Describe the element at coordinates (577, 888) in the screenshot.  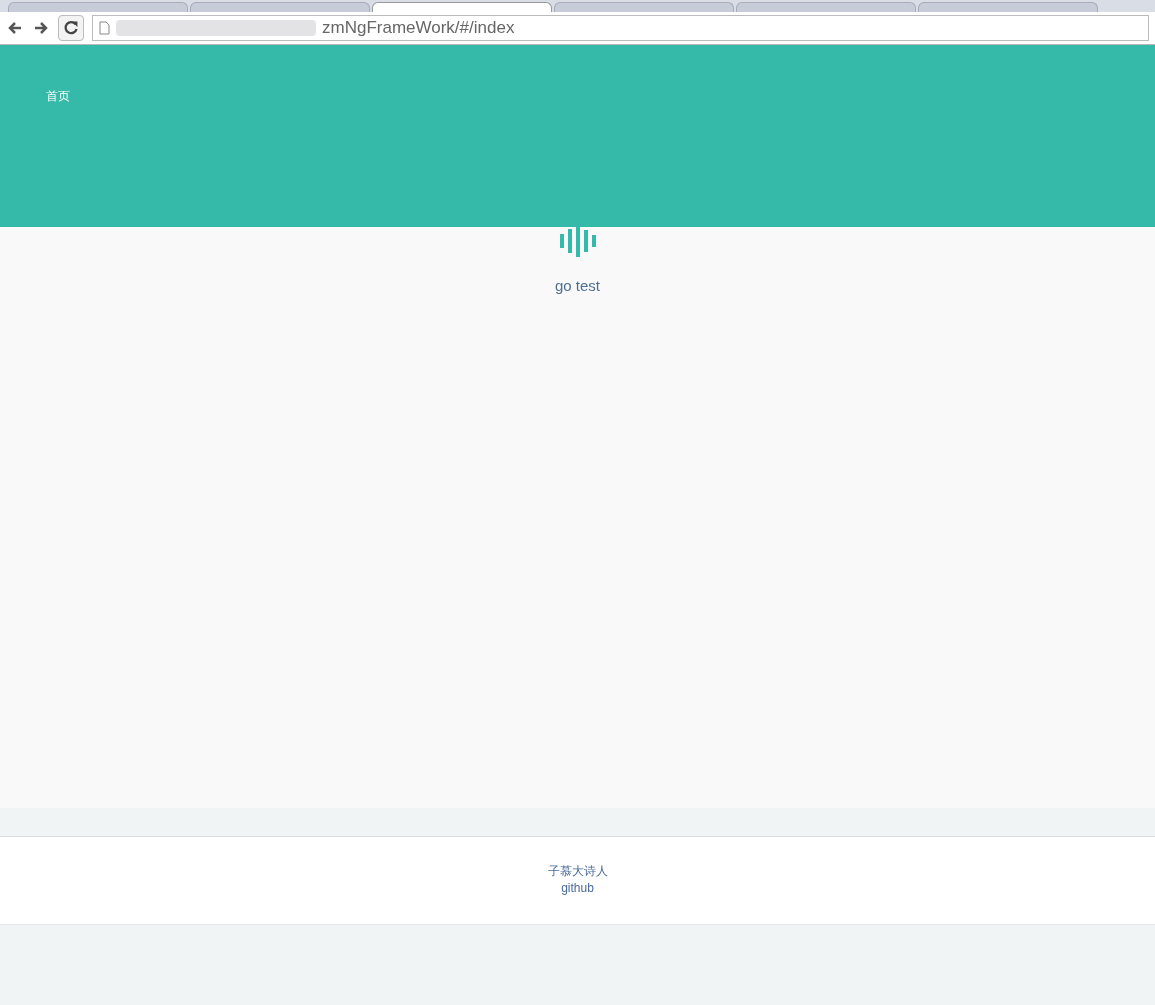
I see `github-link: github` at that location.